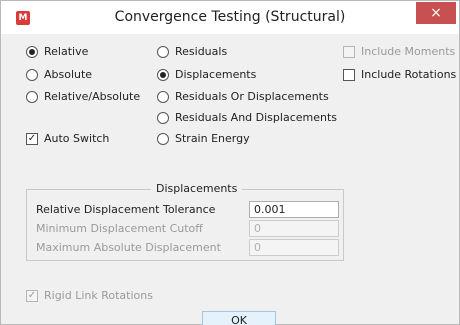 This screenshot has width=460, height=325. I want to click on radio-strain-energy-label: Strain Energy, so click(212, 138).